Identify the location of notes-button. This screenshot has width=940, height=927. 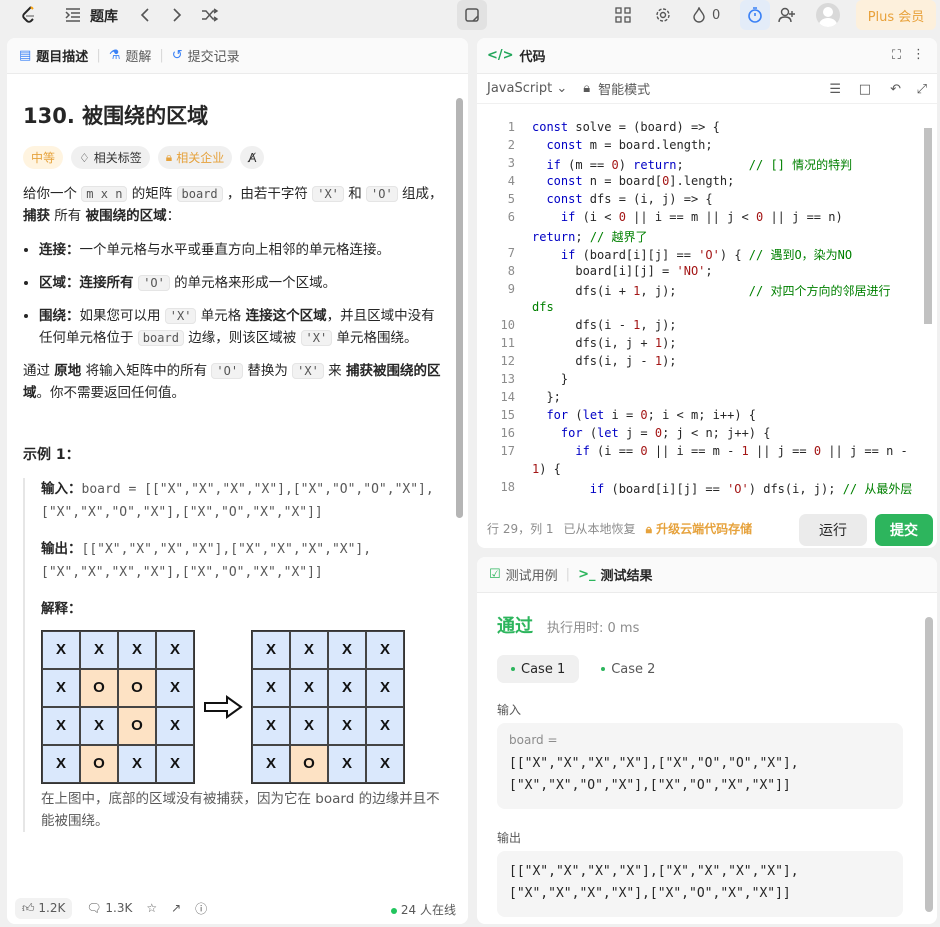
(472, 15).